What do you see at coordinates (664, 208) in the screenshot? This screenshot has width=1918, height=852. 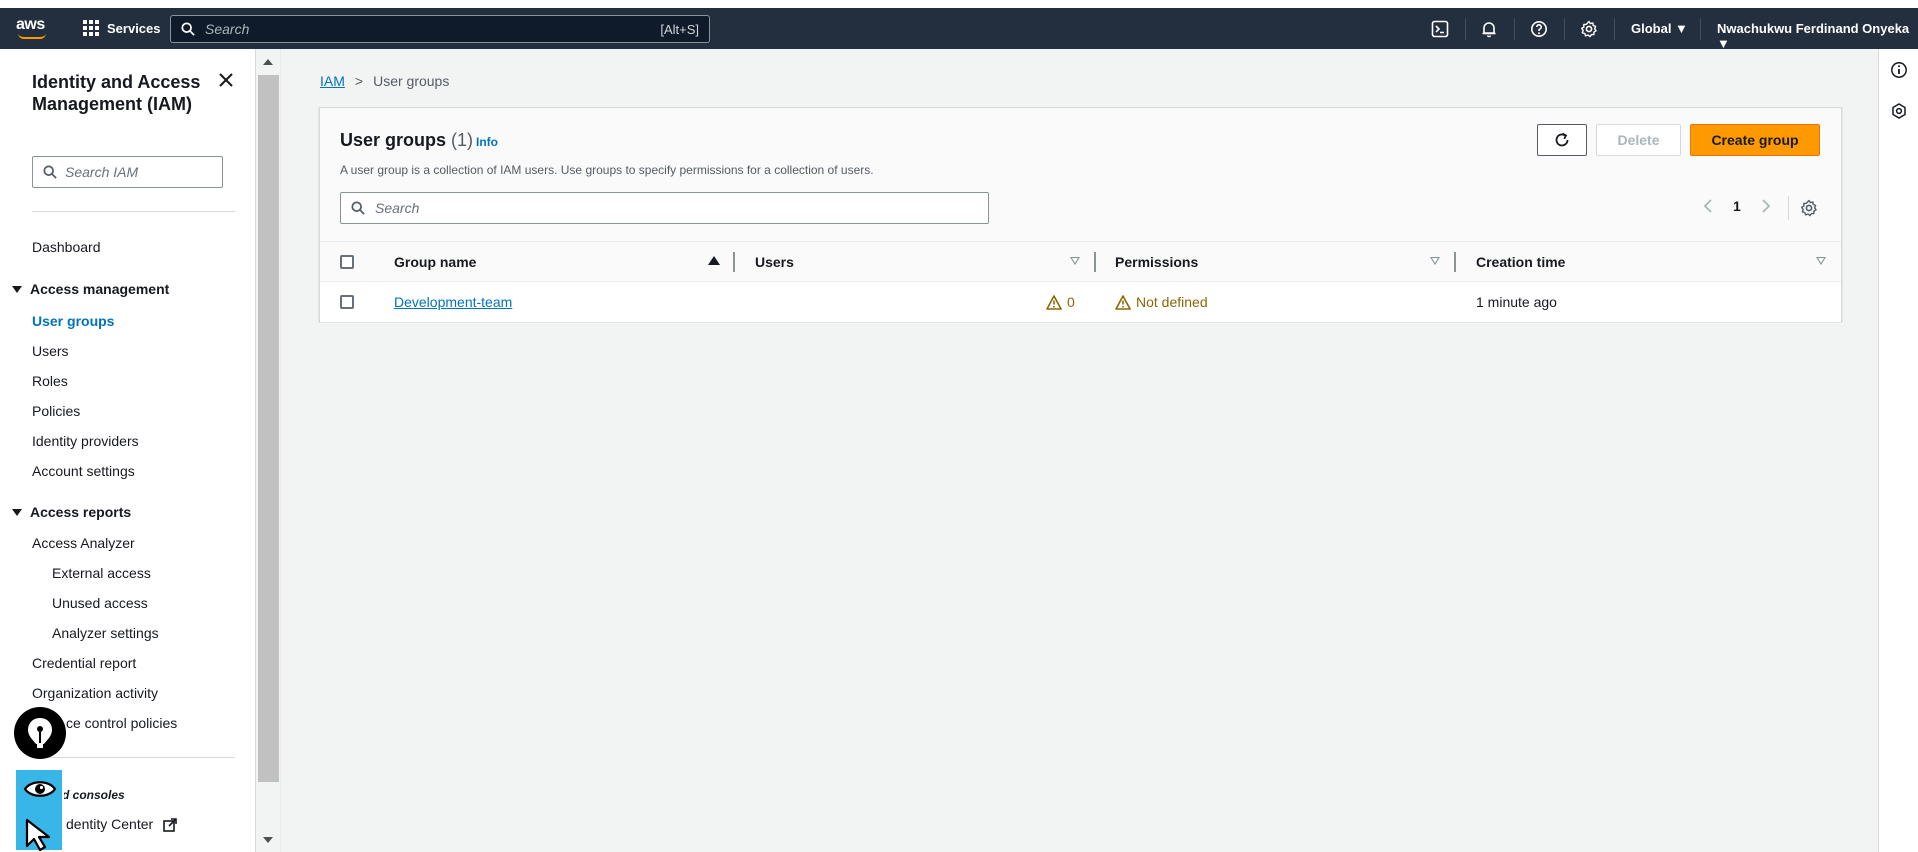 I see `table-search-input: Search` at bounding box center [664, 208].